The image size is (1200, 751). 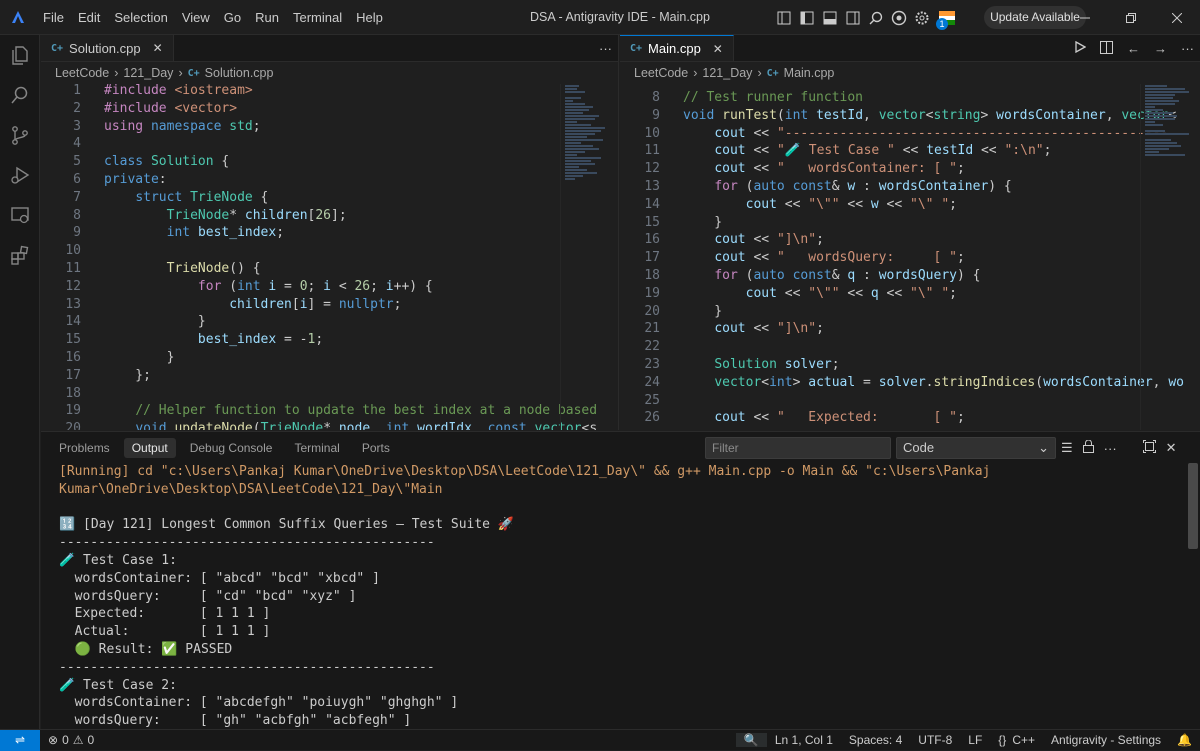 What do you see at coordinates (232, 17) in the screenshot?
I see `menu-go: Go` at bounding box center [232, 17].